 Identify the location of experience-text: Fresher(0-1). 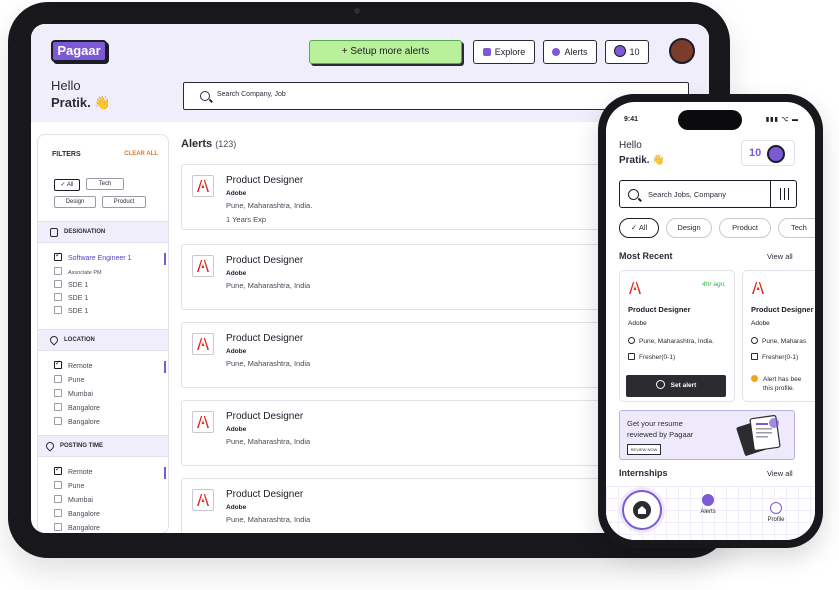
(657, 357).